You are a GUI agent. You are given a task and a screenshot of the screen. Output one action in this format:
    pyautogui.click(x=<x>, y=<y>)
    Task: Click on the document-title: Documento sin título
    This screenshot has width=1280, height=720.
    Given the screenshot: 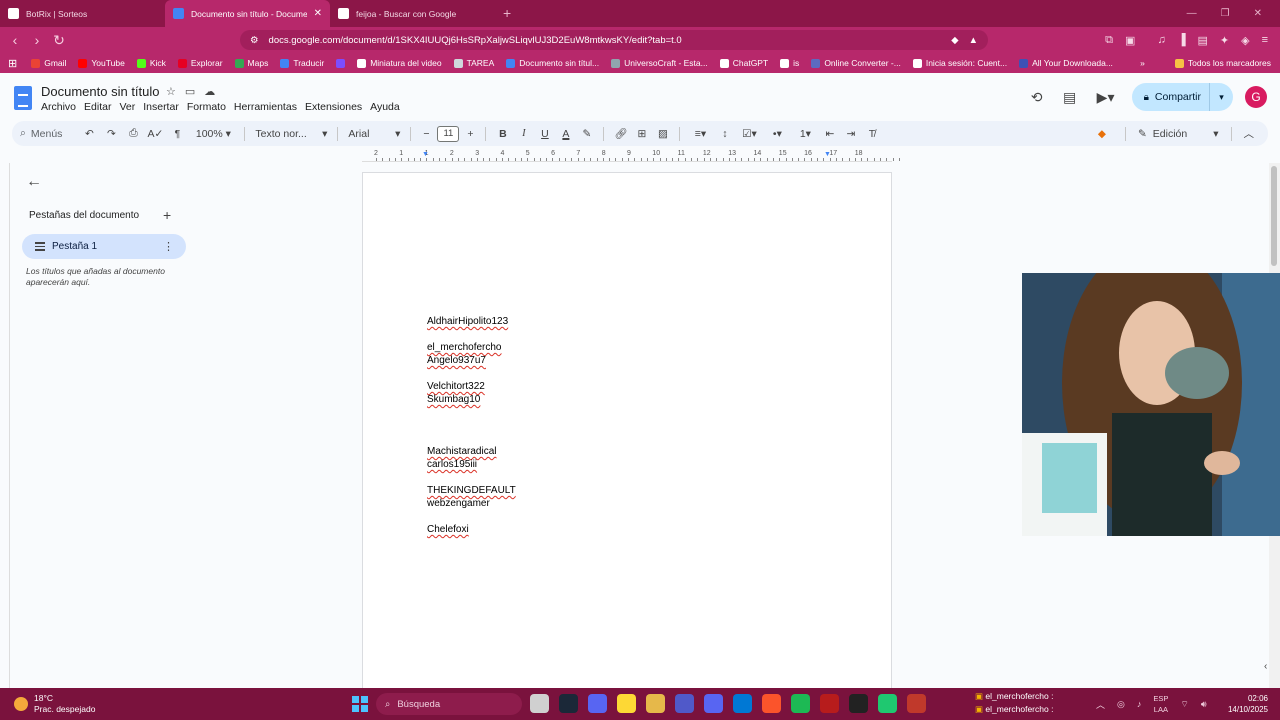 What is the action you would take?
    pyautogui.click(x=100, y=91)
    